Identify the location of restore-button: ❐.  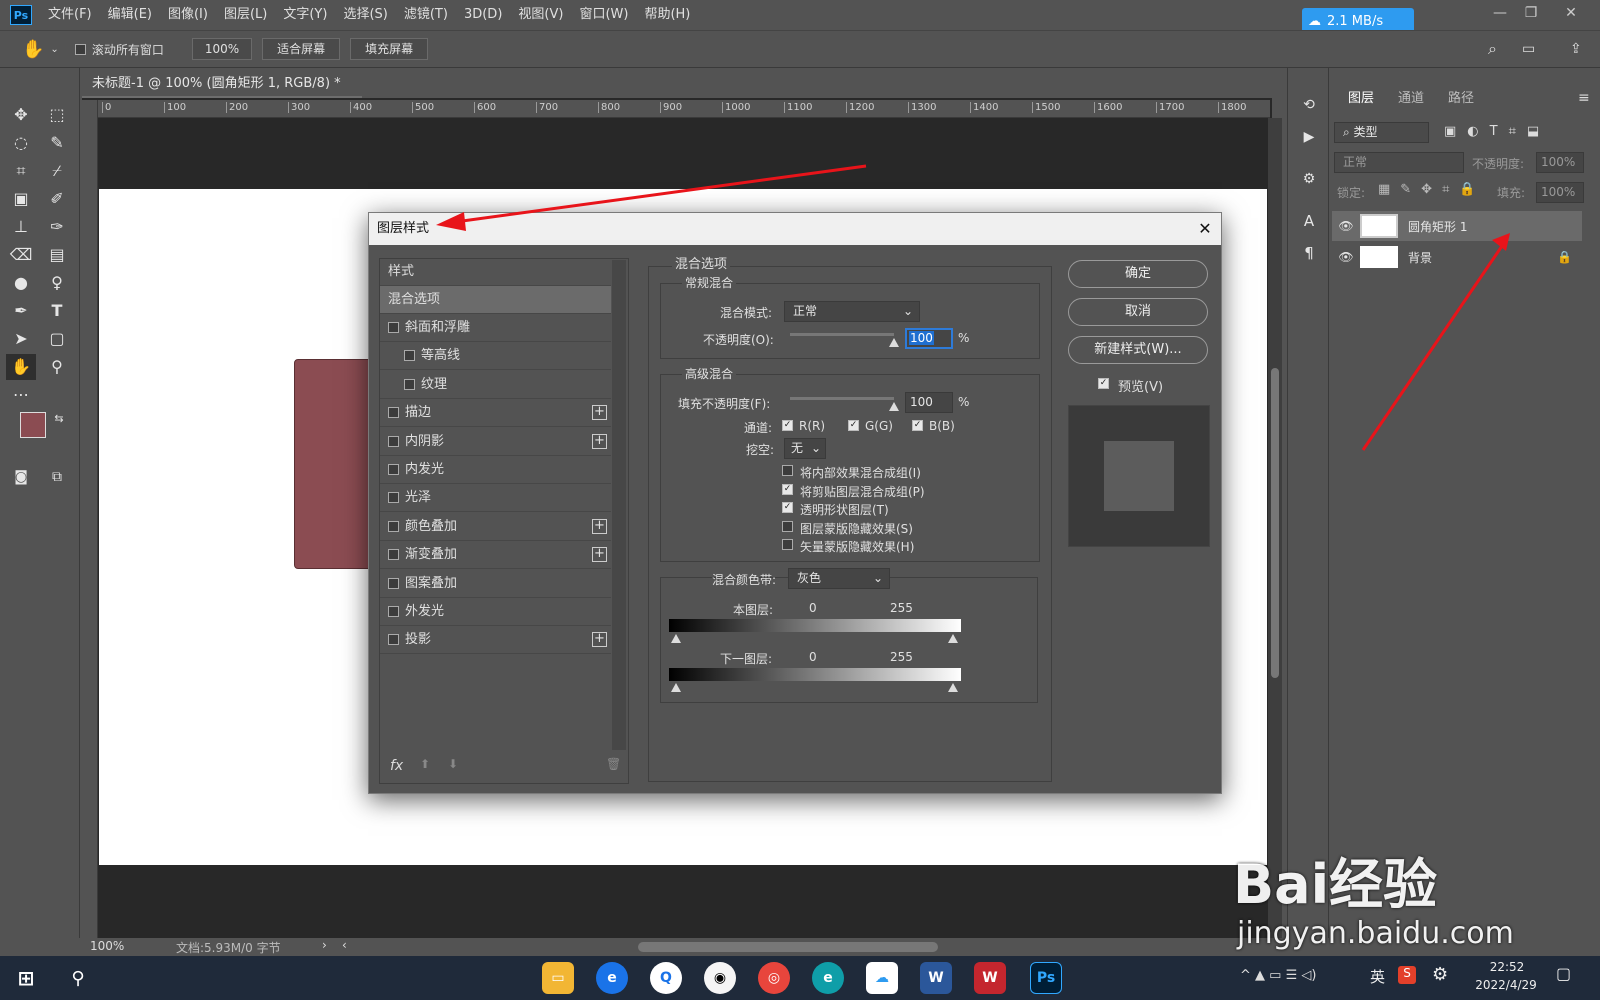
(1531, 13).